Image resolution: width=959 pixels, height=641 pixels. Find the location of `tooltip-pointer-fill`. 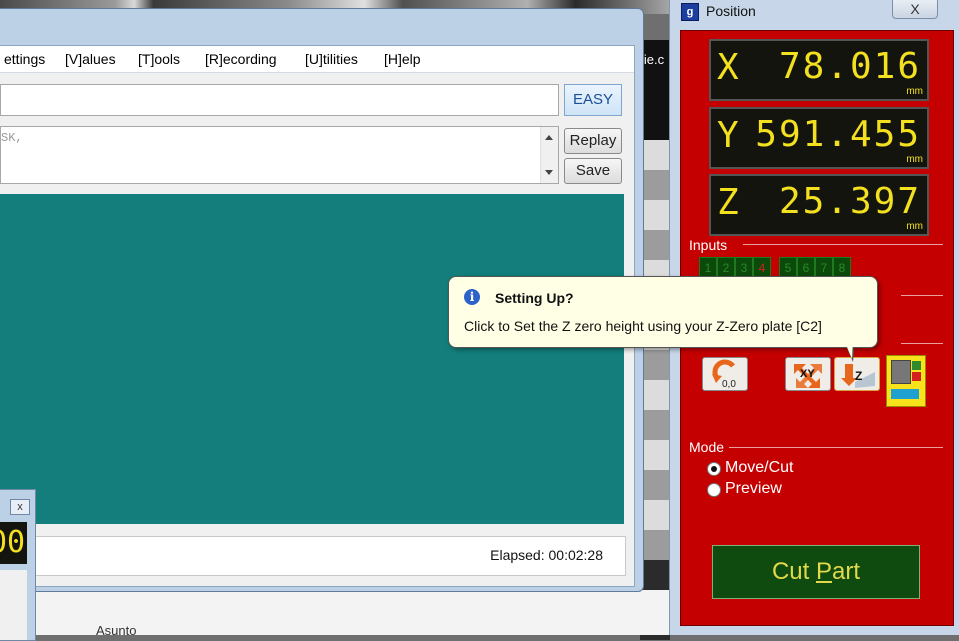

tooltip-pointer-fill is located at coordinates (848, 349).